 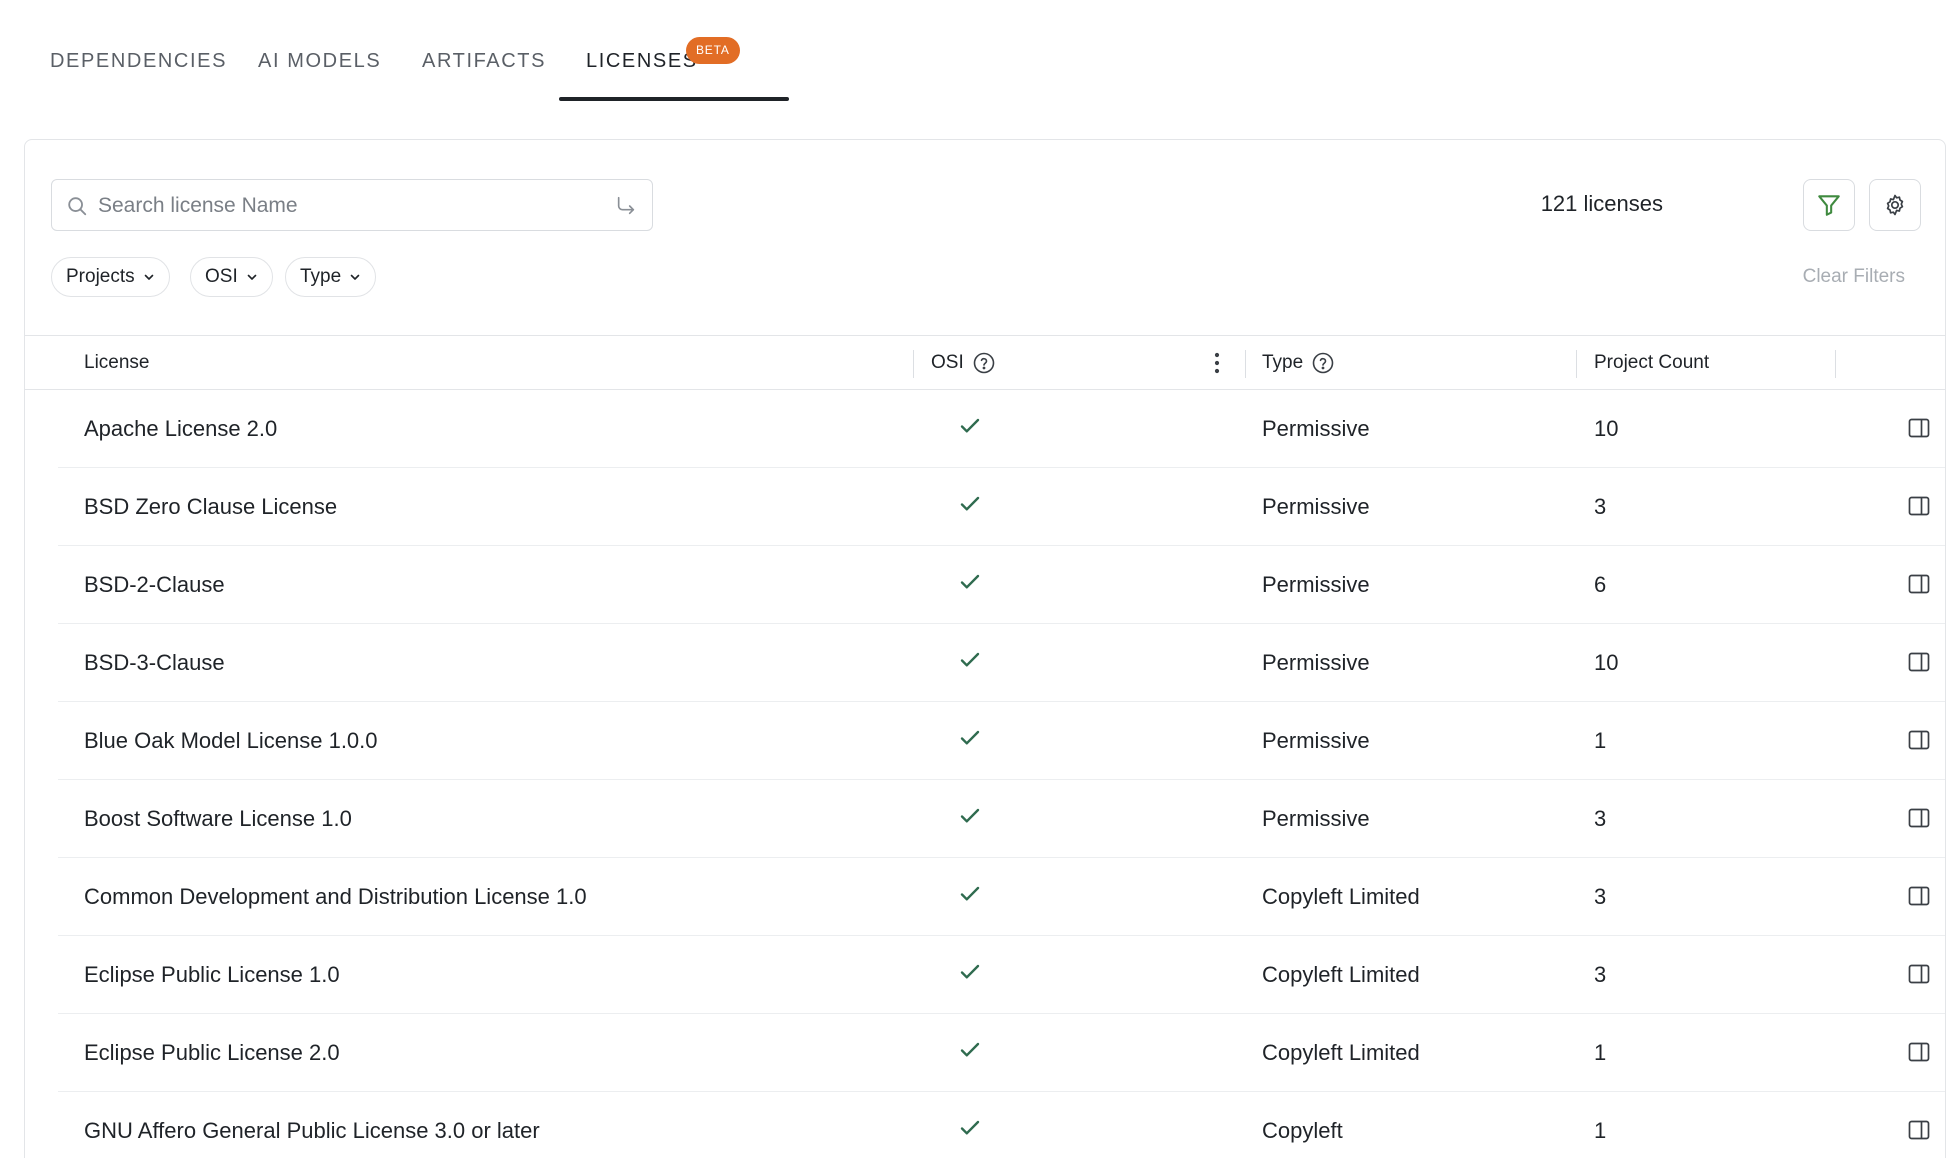 I want to click on clear-filters-button: Clear Filters, so click(x=1854, y=277).